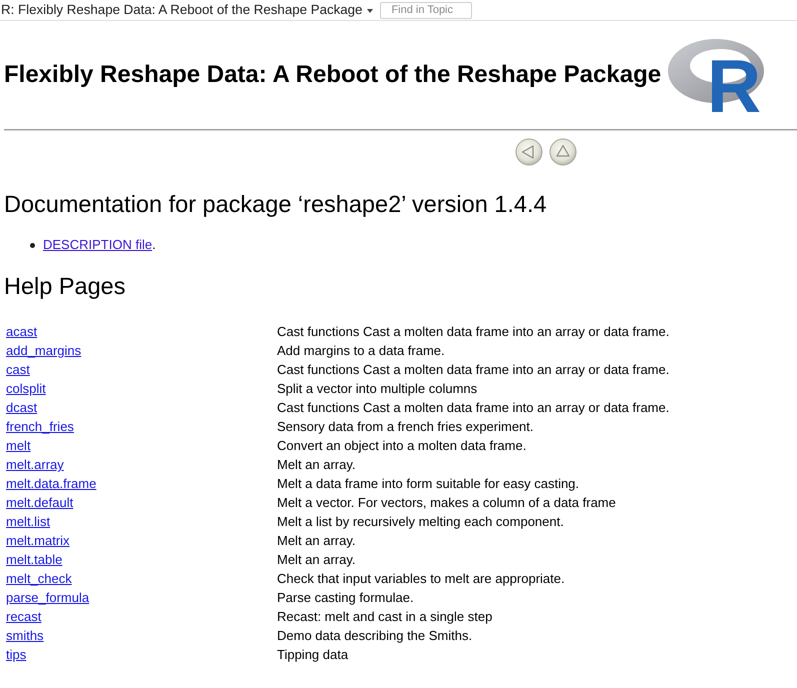  I want to click on topic-description: Demo data describing the Smiths., so click(374, 636).